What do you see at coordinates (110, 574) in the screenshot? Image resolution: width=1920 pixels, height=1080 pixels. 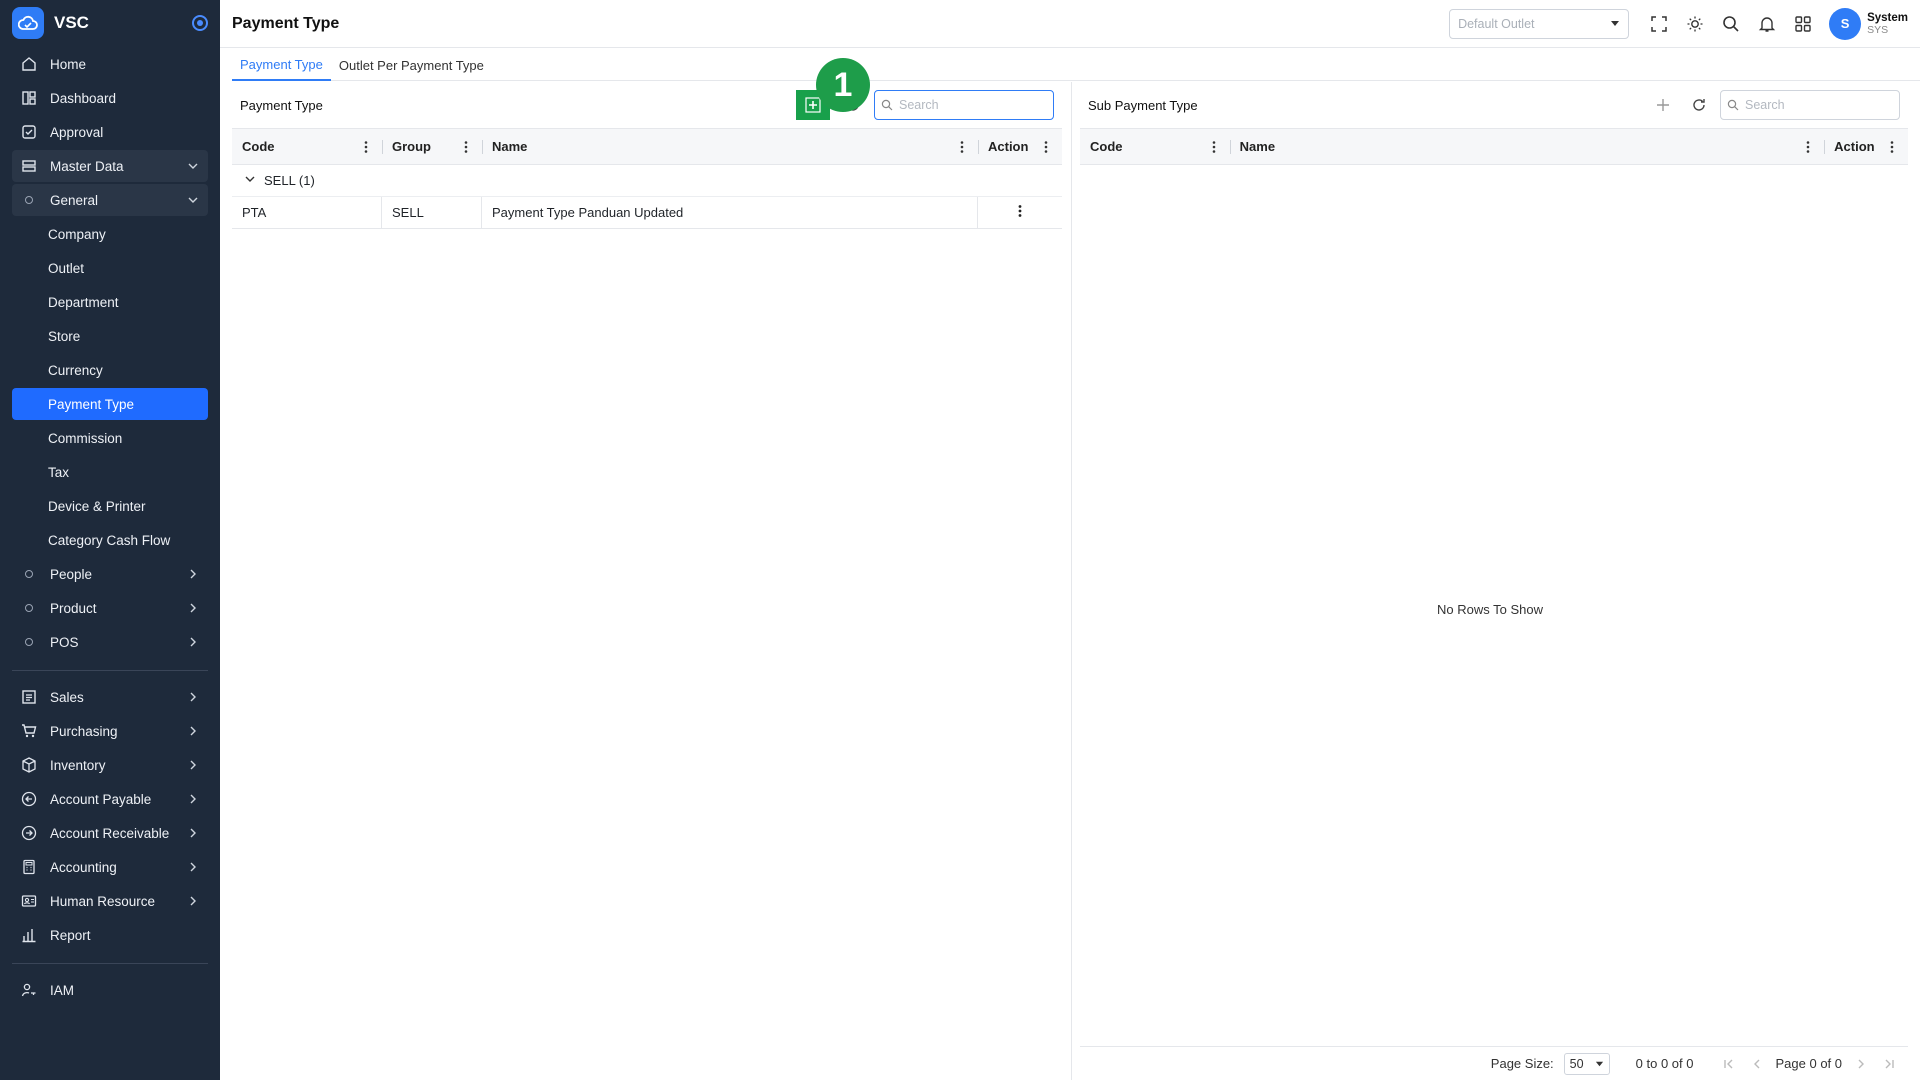 I see `sidebar-item-people: People` at bounding box center [110, 574].